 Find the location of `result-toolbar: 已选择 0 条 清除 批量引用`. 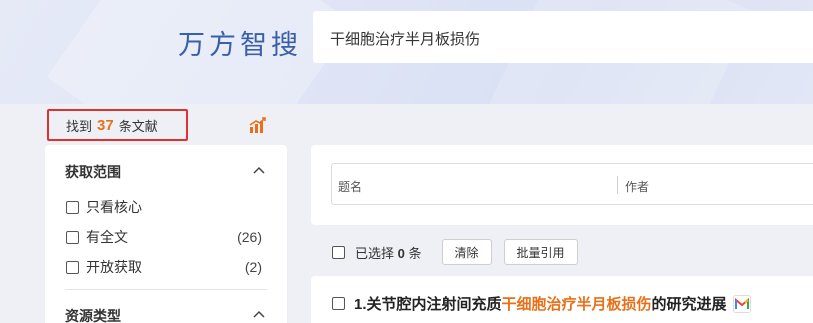

result-toolbar: 已选择 0 条 清除 批量引用 is located at coordinates (461, 252).